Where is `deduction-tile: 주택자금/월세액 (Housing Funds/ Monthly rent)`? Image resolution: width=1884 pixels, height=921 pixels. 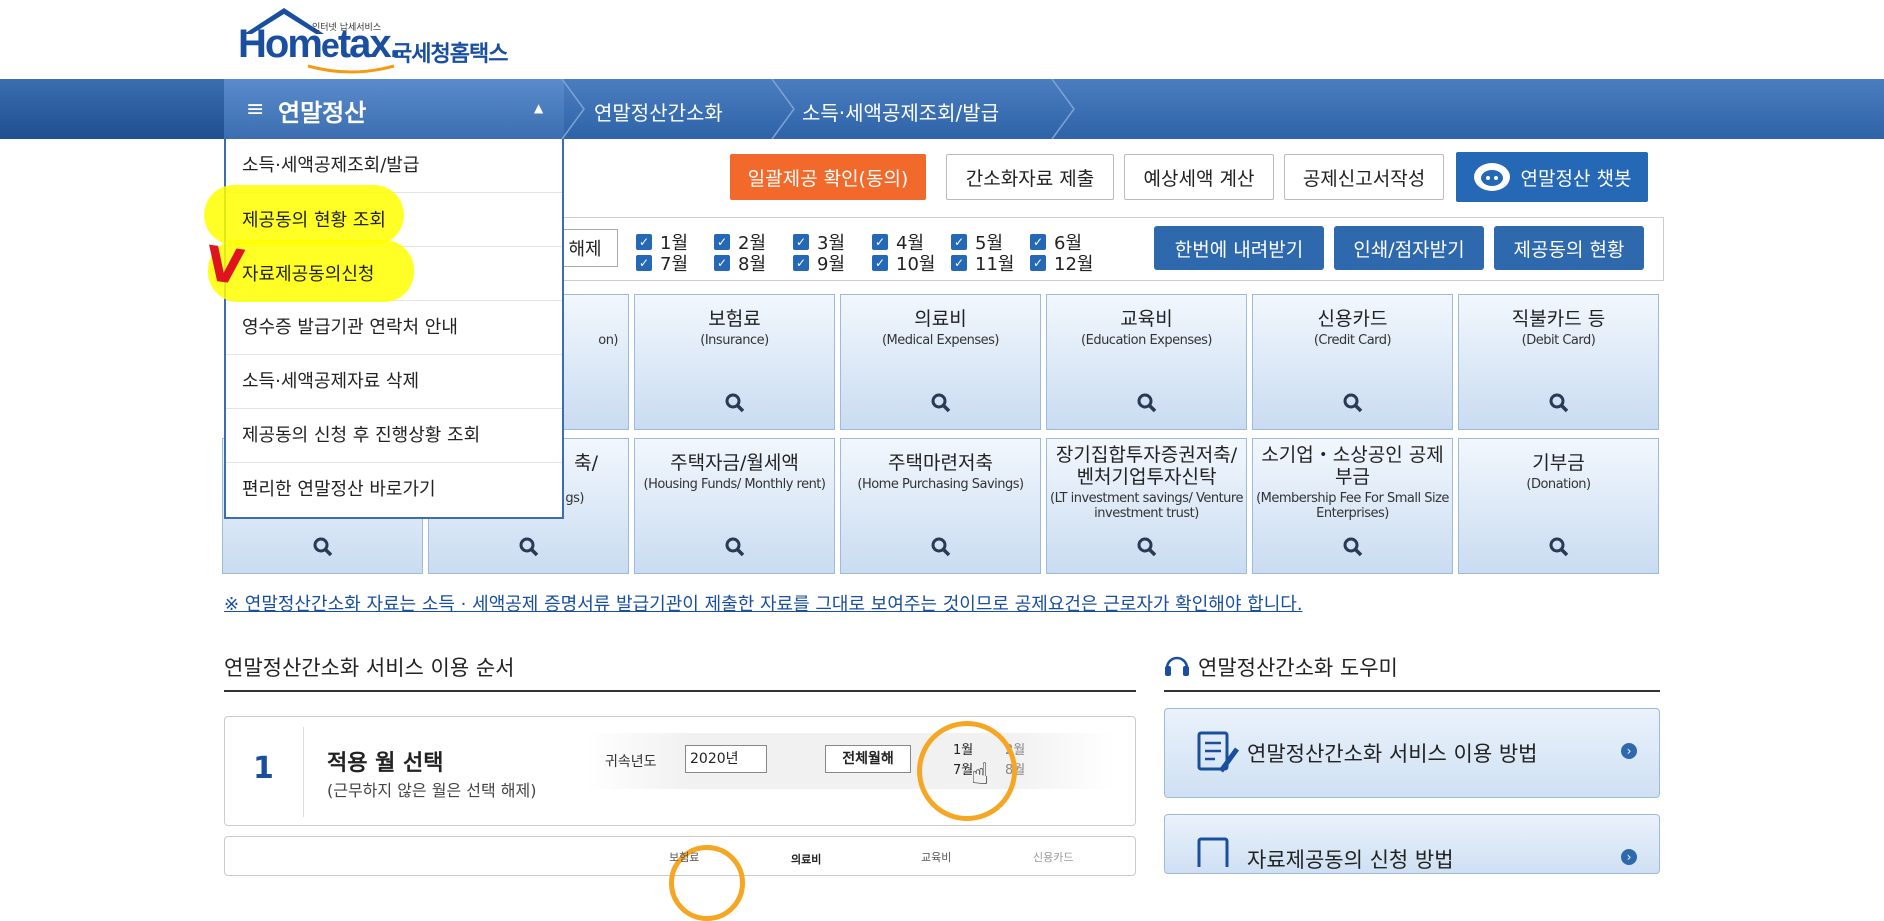
deduction-tile: 주택자금/월세액 (Housing Funds/ Monthly rent) is located at coordinates (734, 506).